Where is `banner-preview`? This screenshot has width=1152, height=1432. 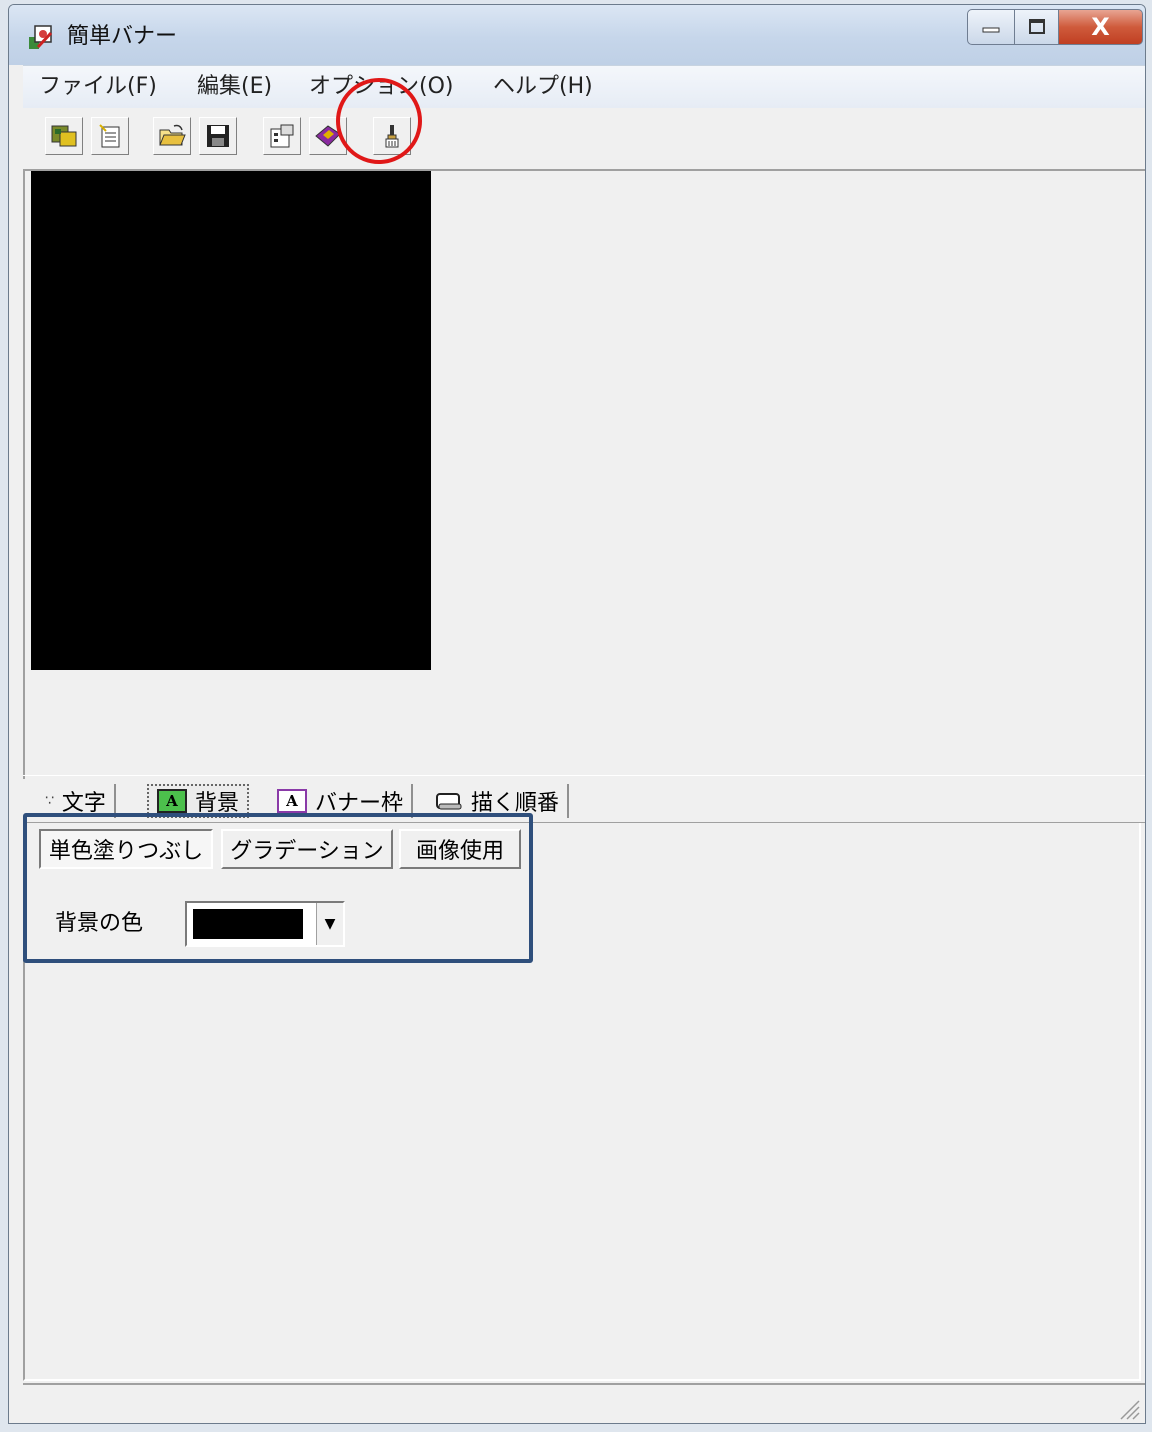 banner-preview is located at coordinates (231, 420).